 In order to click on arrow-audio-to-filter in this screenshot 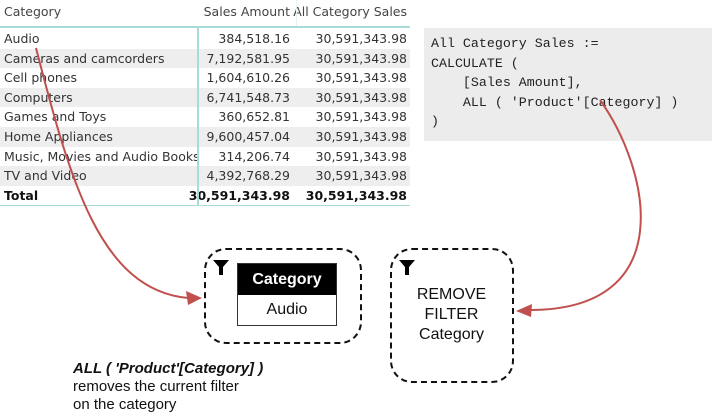, I will do `click(112, 173)`.